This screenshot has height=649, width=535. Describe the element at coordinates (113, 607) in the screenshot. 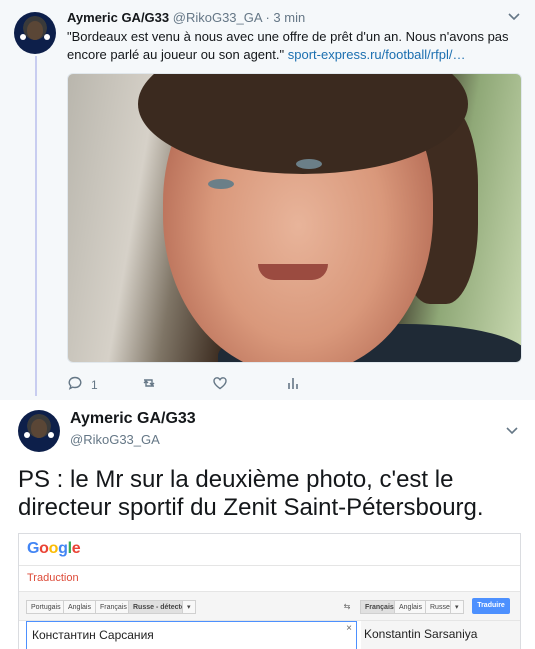

I see `source-lang-francais: Français` at that location.